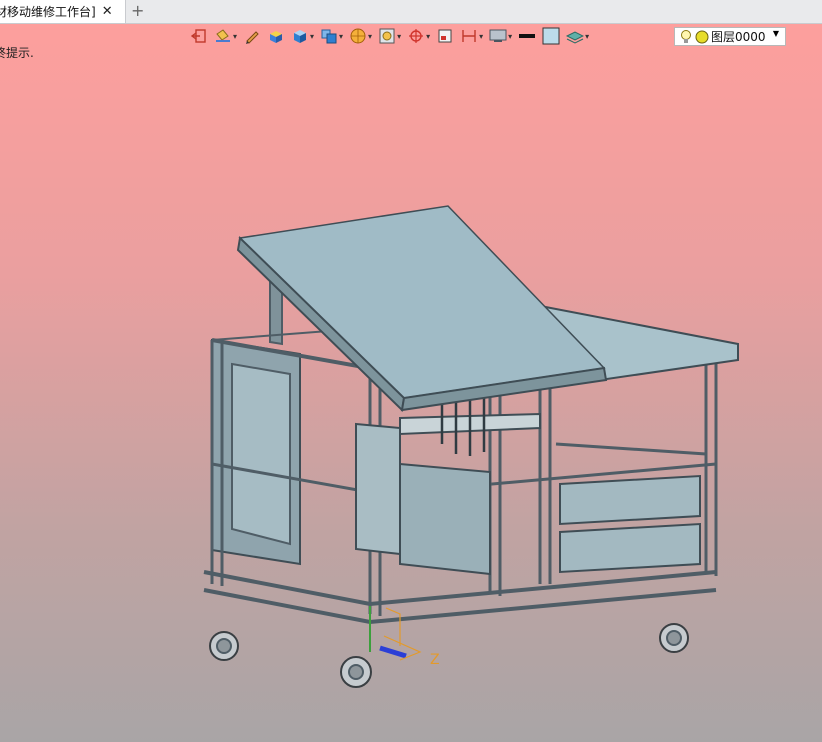 The height and width of the screenshot is (742, 822). Describe the element at coordinates (411, 12) in the screenshot. I see `tab-bar: 材移动维修工作台] ✕ +` at that location.